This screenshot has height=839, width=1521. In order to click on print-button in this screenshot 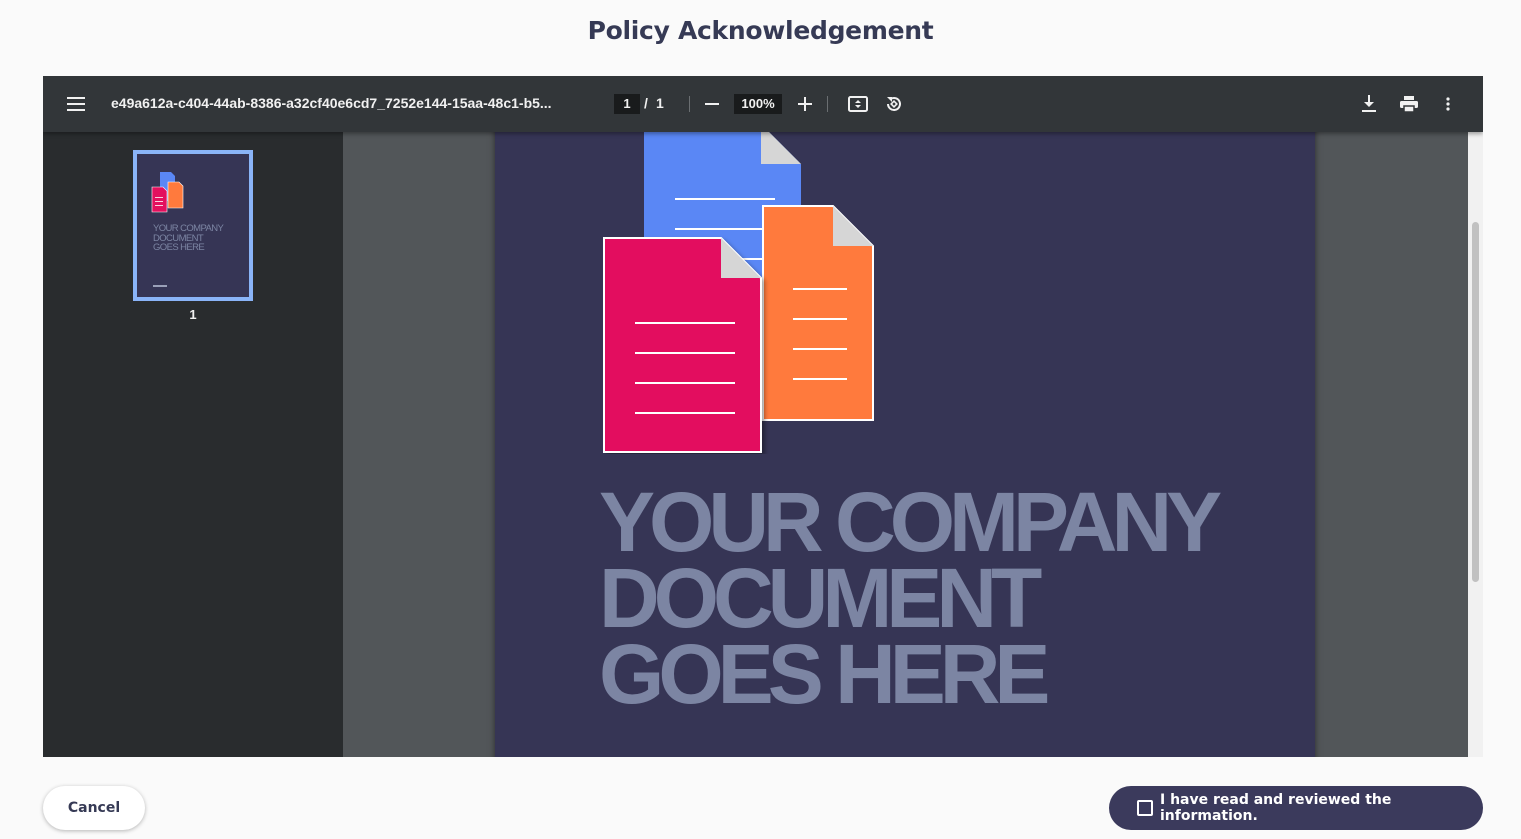, I will do `click(1409, 104)`.